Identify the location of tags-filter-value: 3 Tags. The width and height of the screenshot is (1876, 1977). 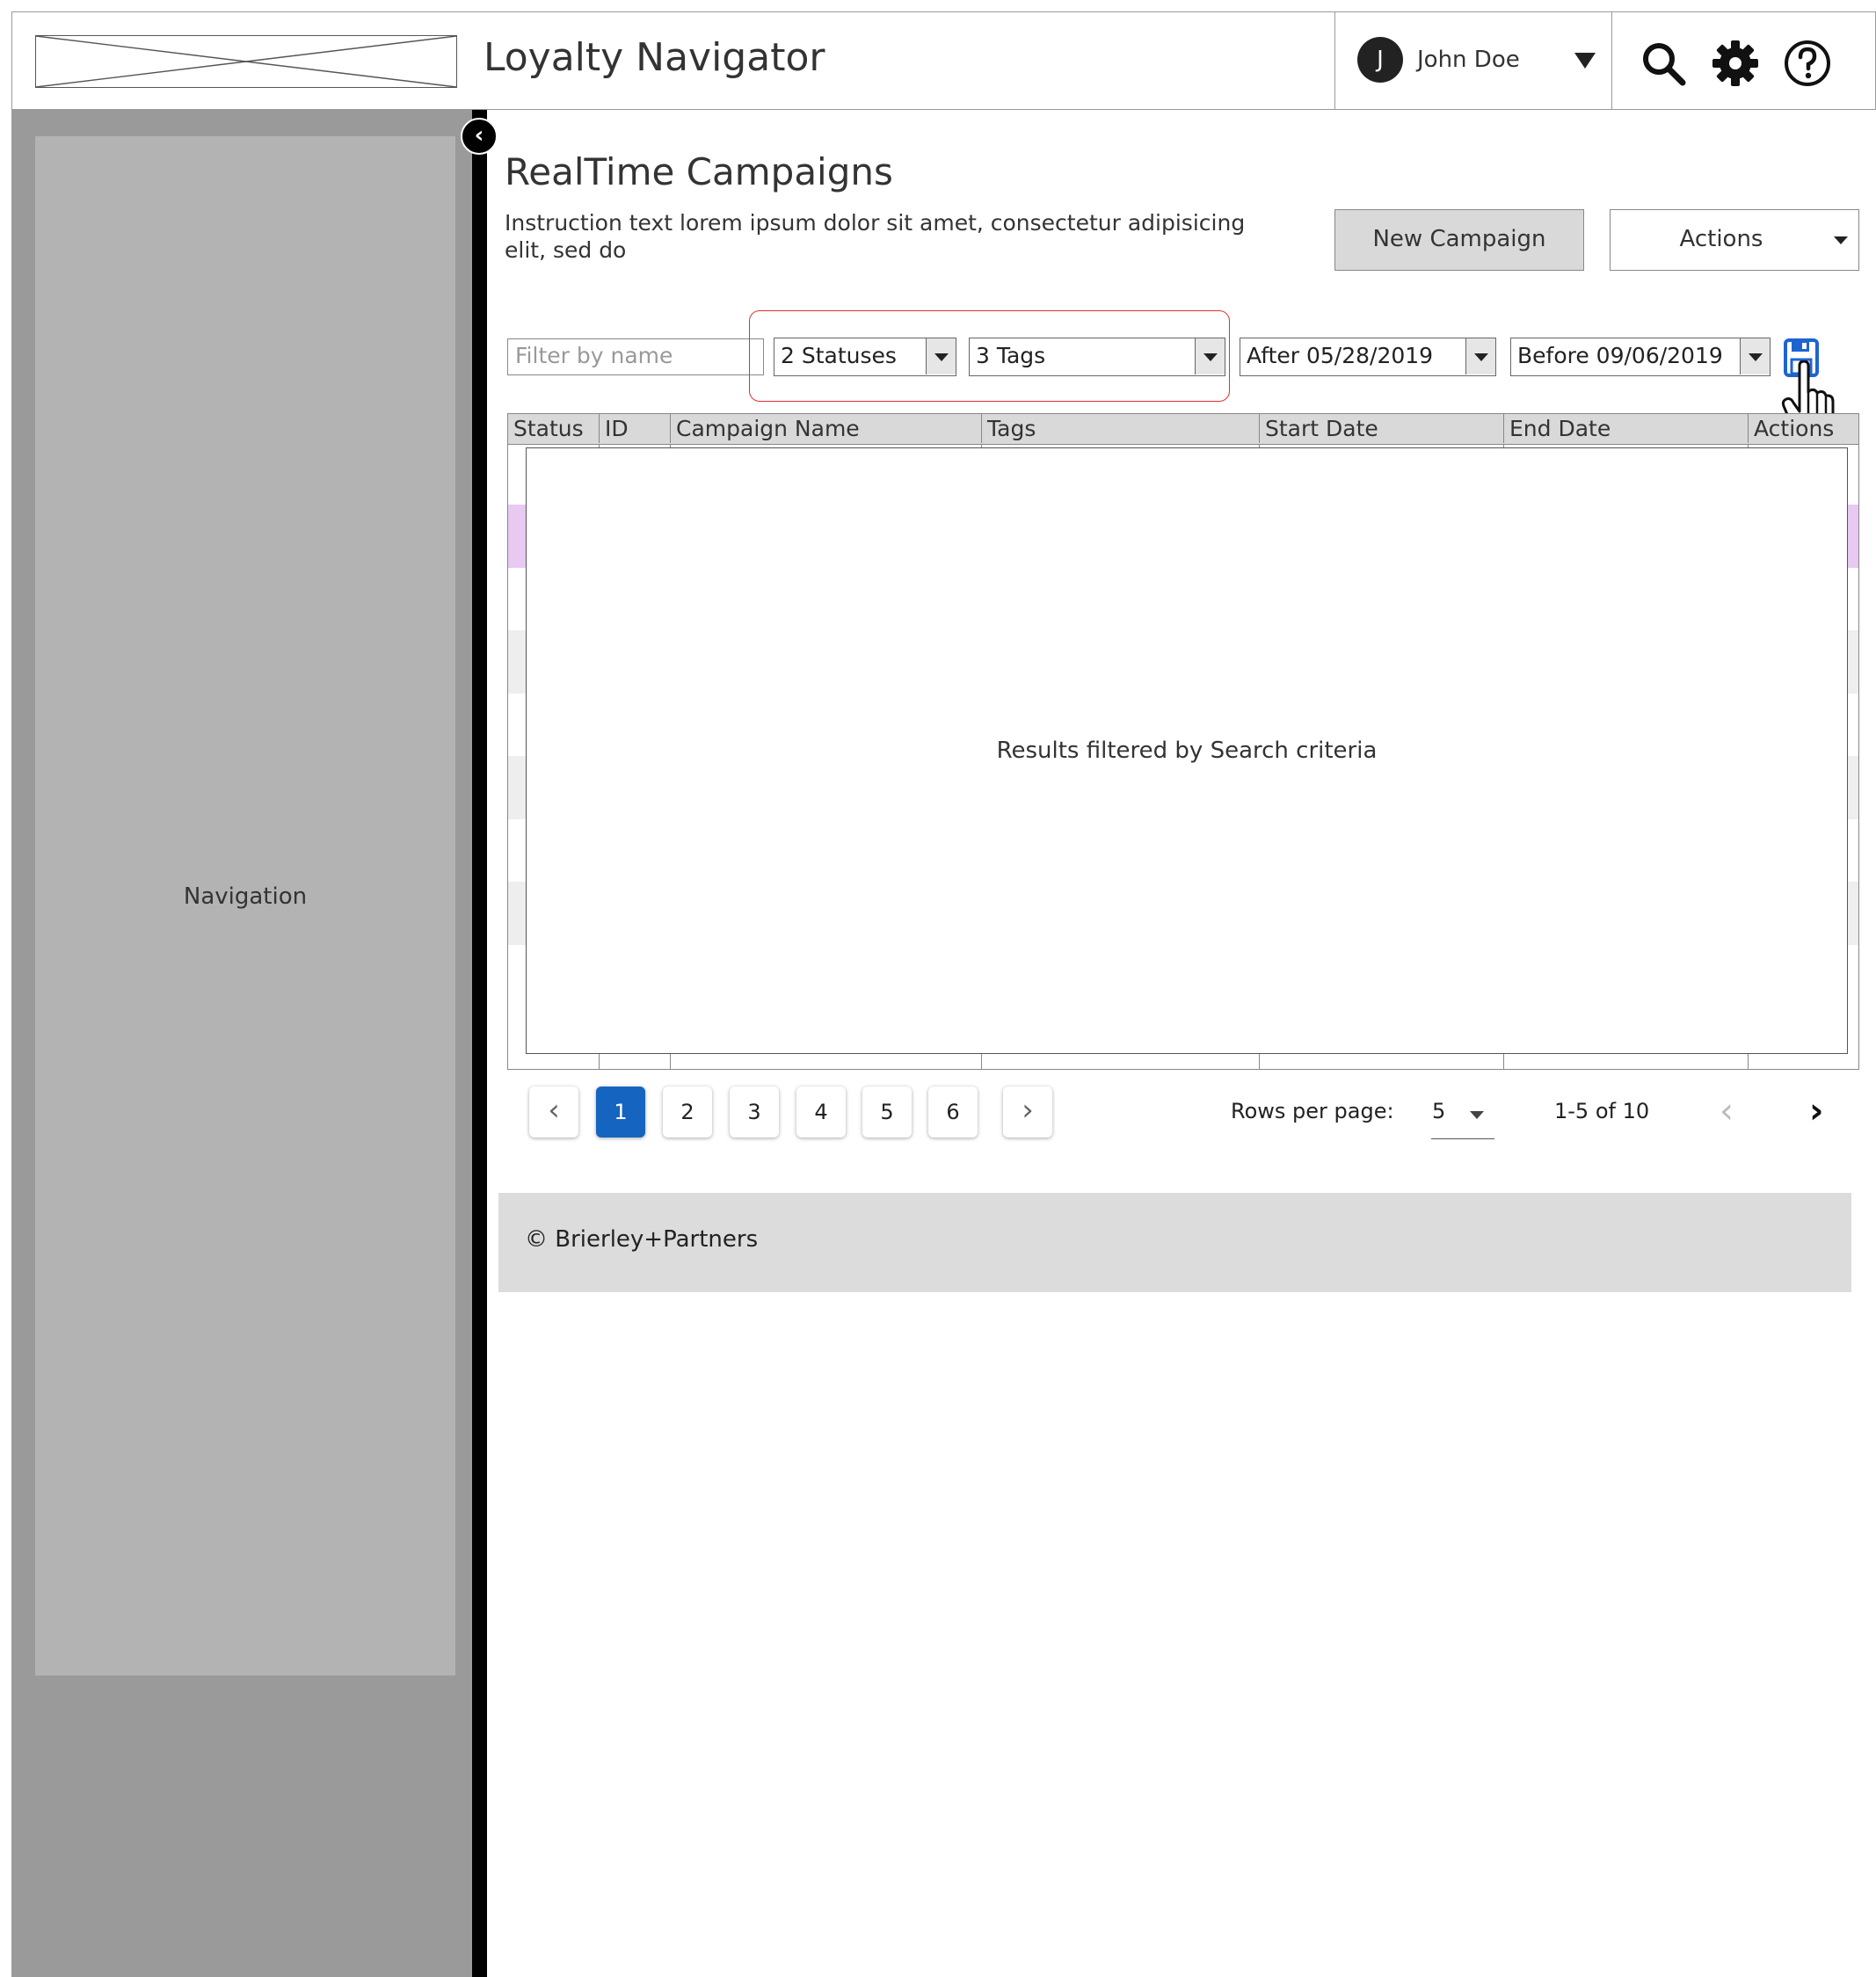
(1011, 355).